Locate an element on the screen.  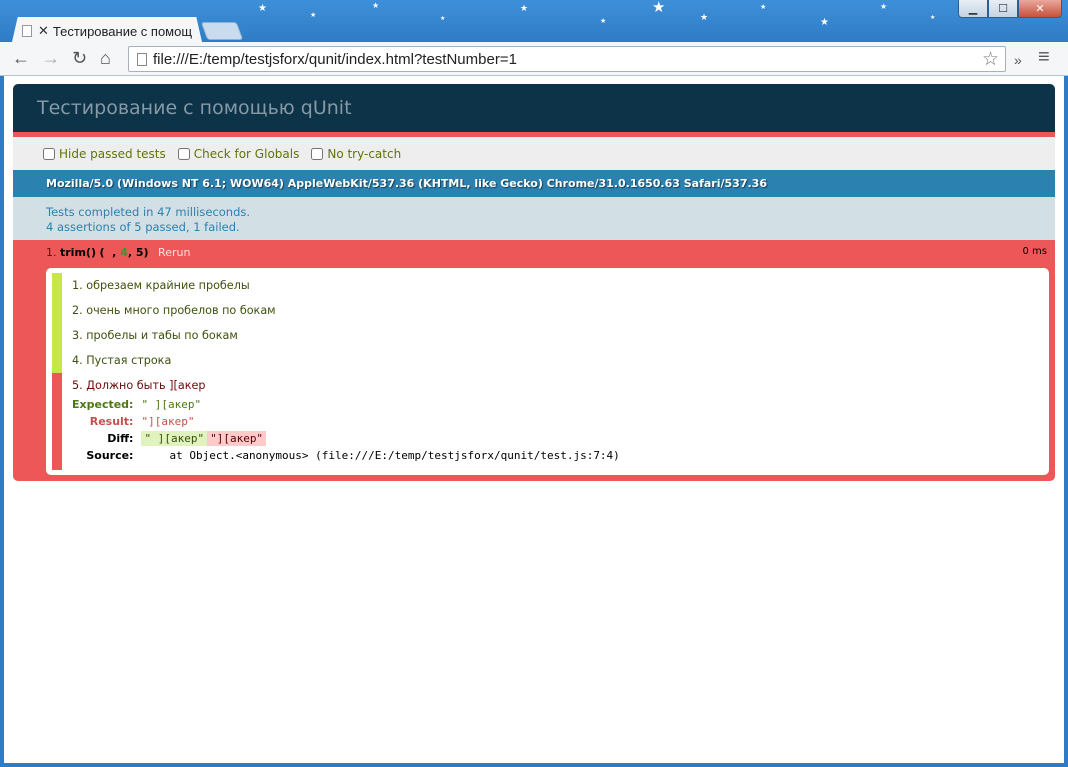
no-try-catch-option: No try-catch is located at coordinates (356, 154).